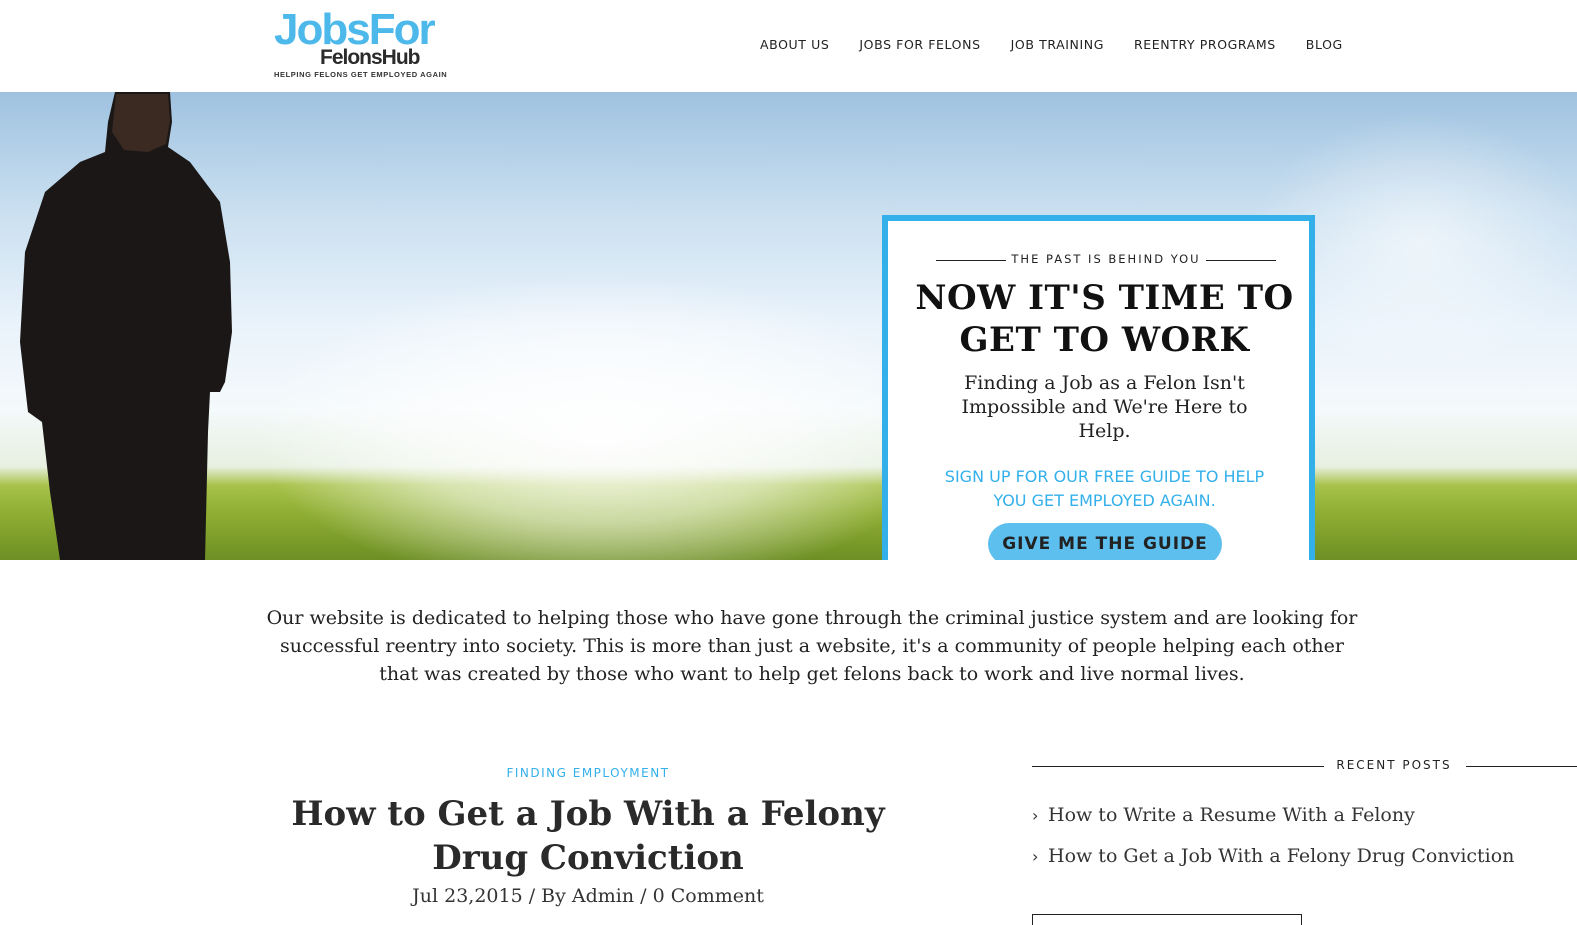 The width and height of the screenshot is (1577, 925). Describe the element at coordinates (588, 896) in the screenshot. I see `post-meta: Jul 23,2015 / By Admin / 0 Comment` at that location.